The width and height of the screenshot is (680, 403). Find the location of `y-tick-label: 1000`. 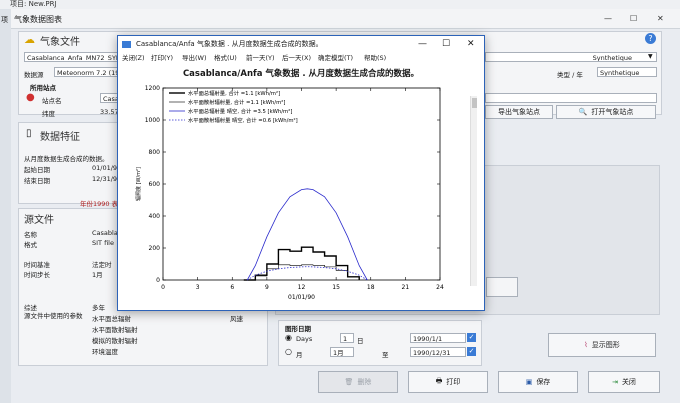

y-tick-label: 1000 is located at coordinates (152, 120).